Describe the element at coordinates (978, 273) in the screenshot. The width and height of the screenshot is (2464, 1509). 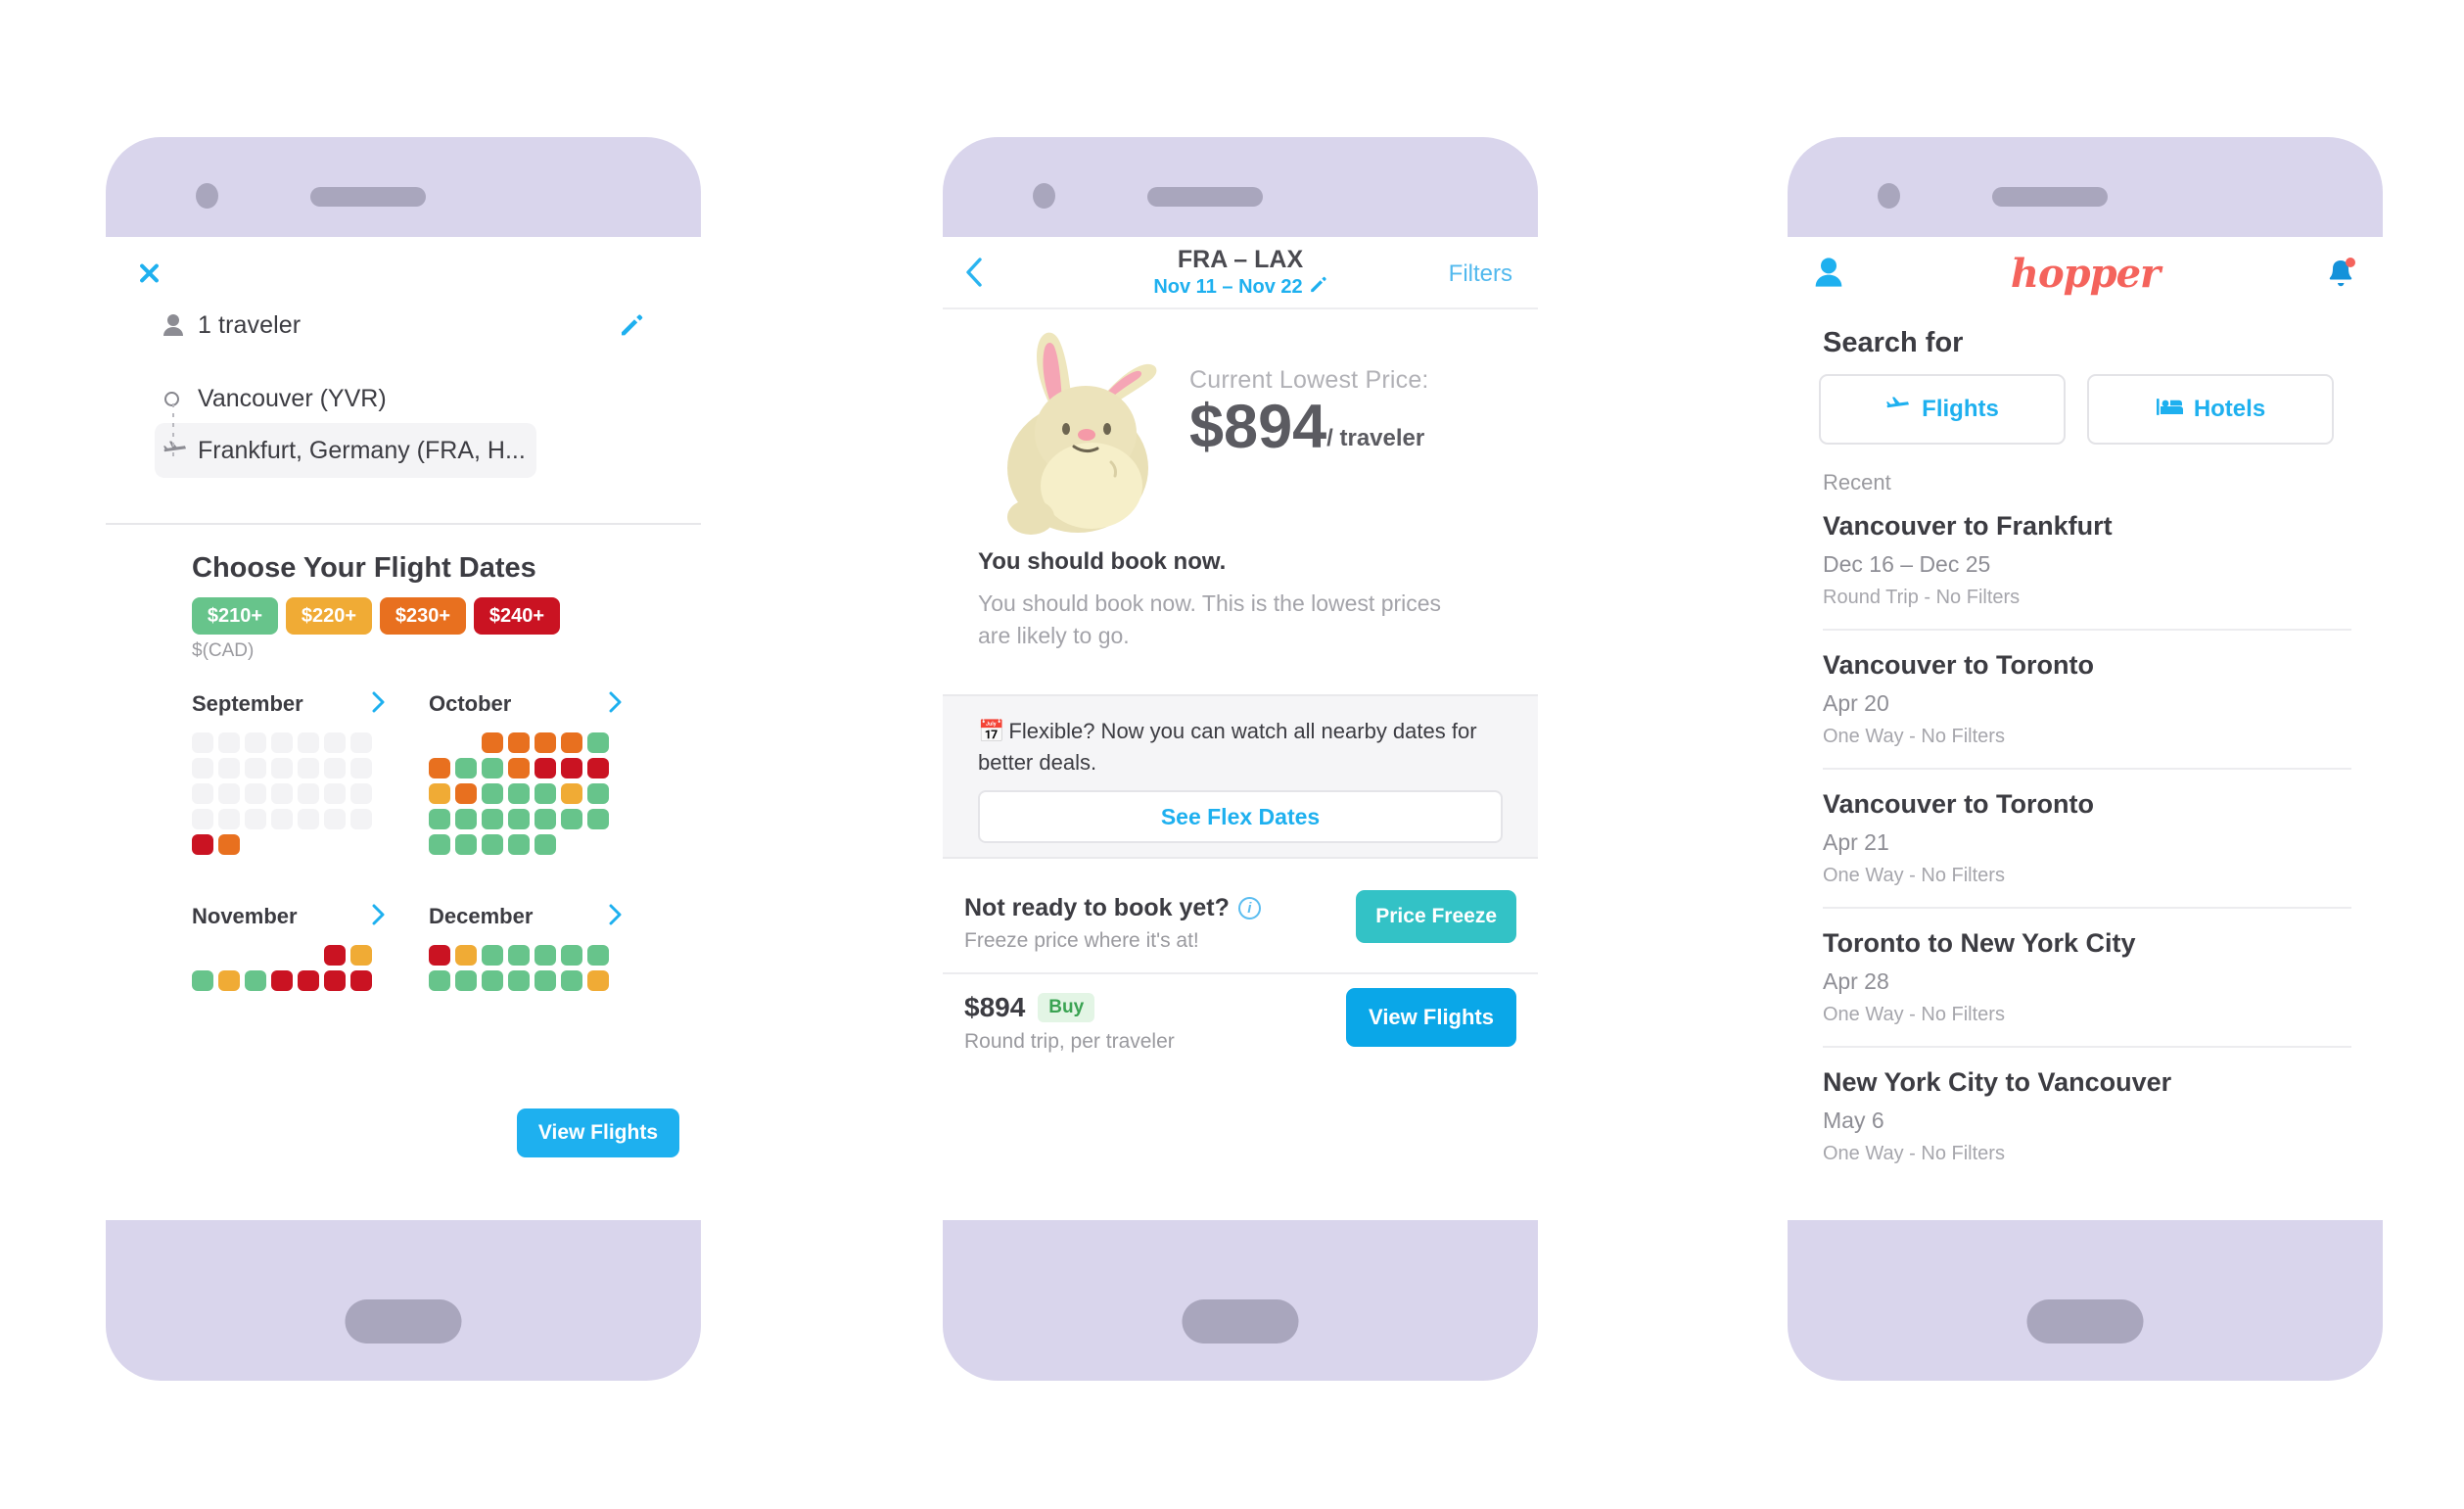
I see `chevron-left-icon` at that location.